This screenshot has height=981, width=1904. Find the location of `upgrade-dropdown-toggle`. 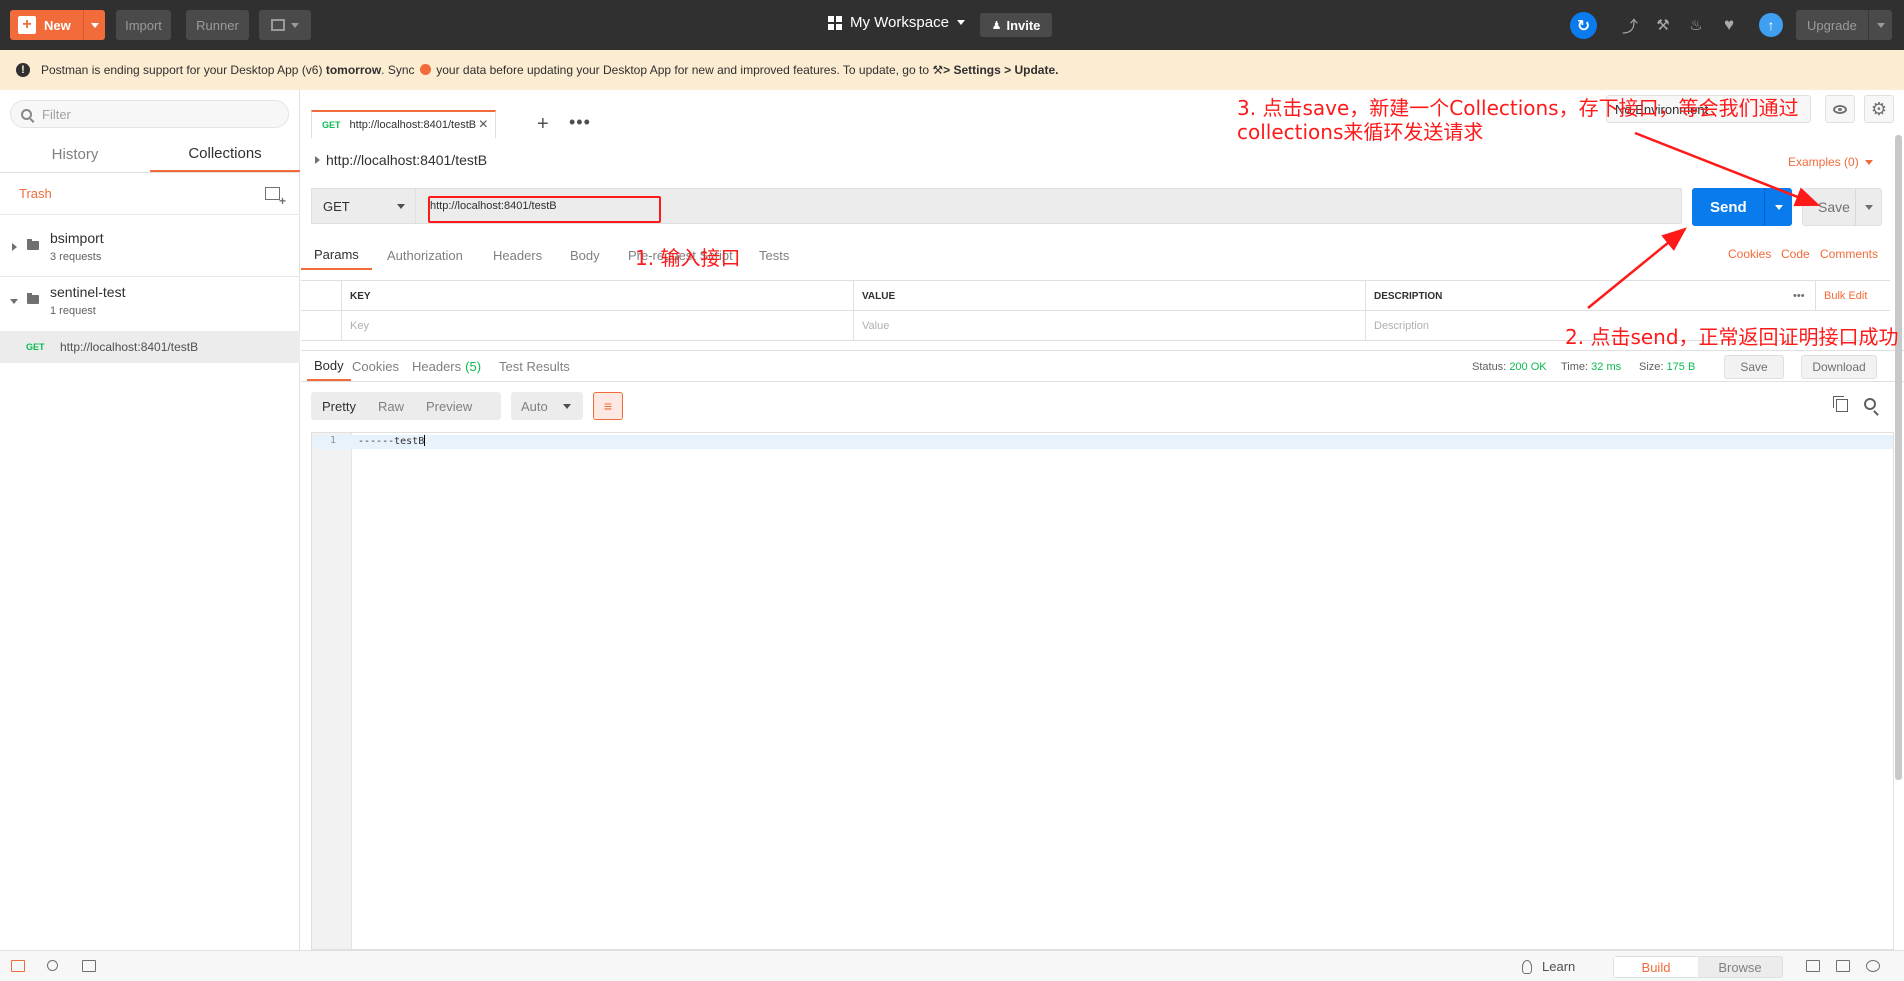

upgrade-dropdown-toggle is located at coordinates (1880, 25).